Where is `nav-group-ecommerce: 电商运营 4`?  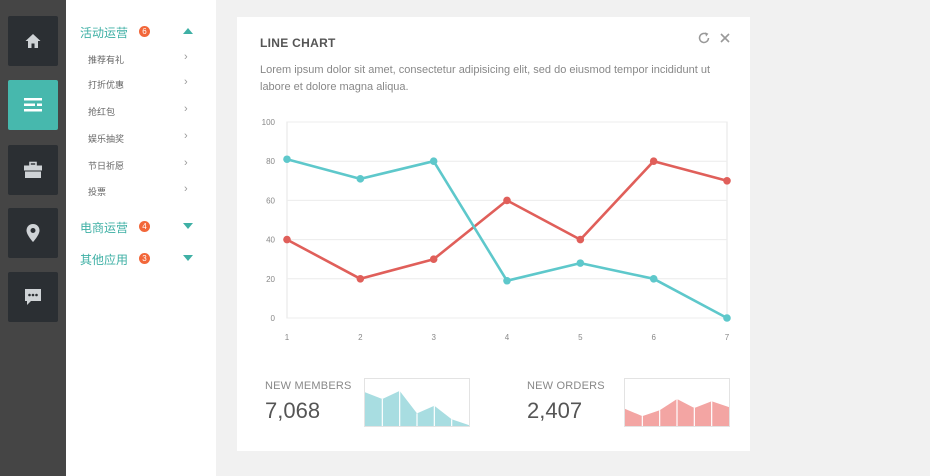 nav-group-ecommerce: 电商运营 4 is located at coordinates (141, 227).